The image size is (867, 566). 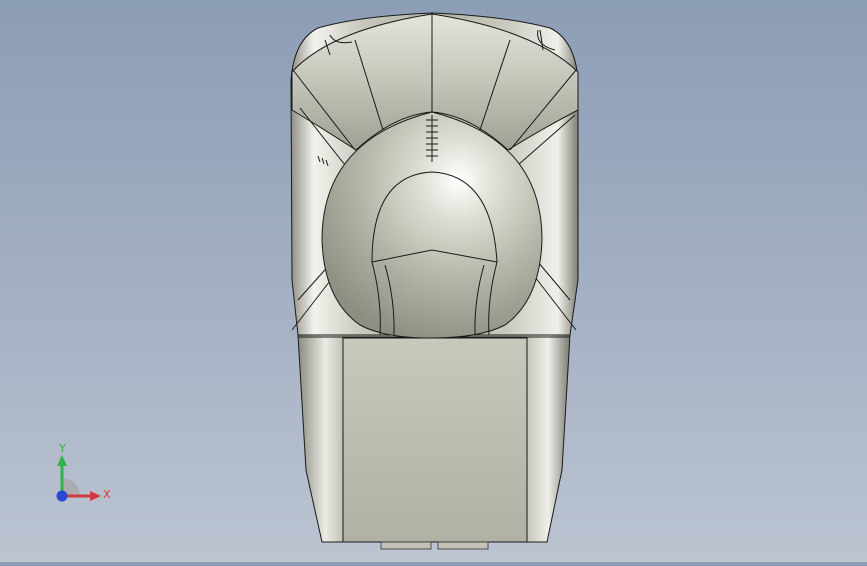 I want to click on y-axis-label: Y, so click(x=62, y=448).